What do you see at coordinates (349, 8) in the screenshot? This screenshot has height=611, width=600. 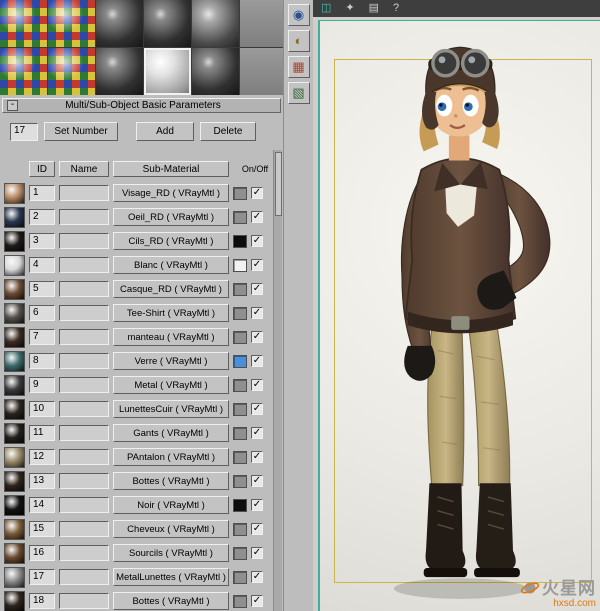 I see `render-setup-icon: ✦` at bounding box center [349, 8].